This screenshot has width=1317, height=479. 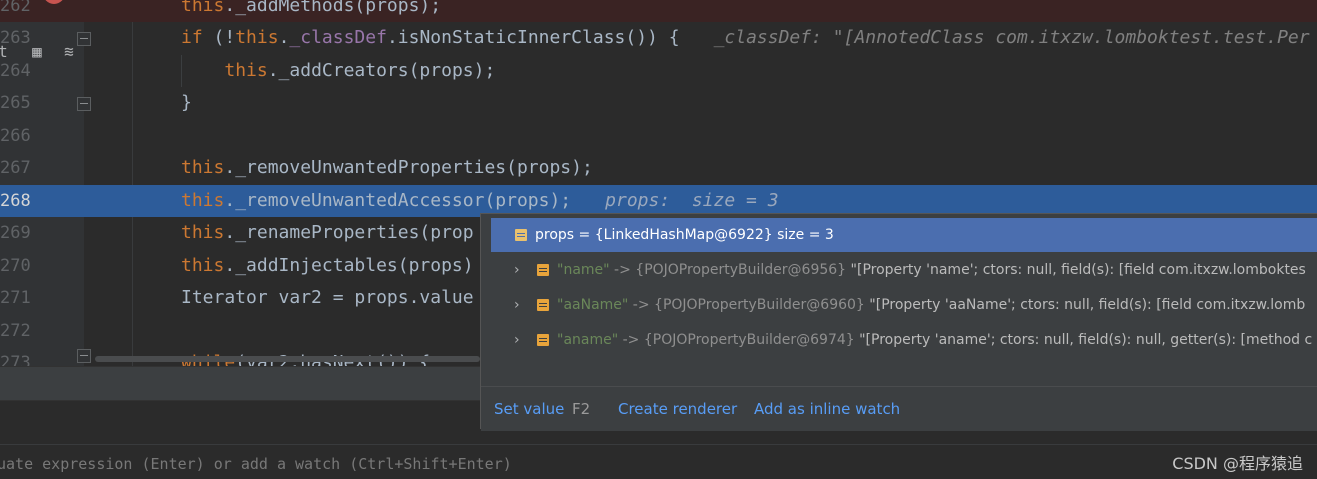 I want to click on code-line: 262 this._addMethods(props);, so click(x=658, y=11).